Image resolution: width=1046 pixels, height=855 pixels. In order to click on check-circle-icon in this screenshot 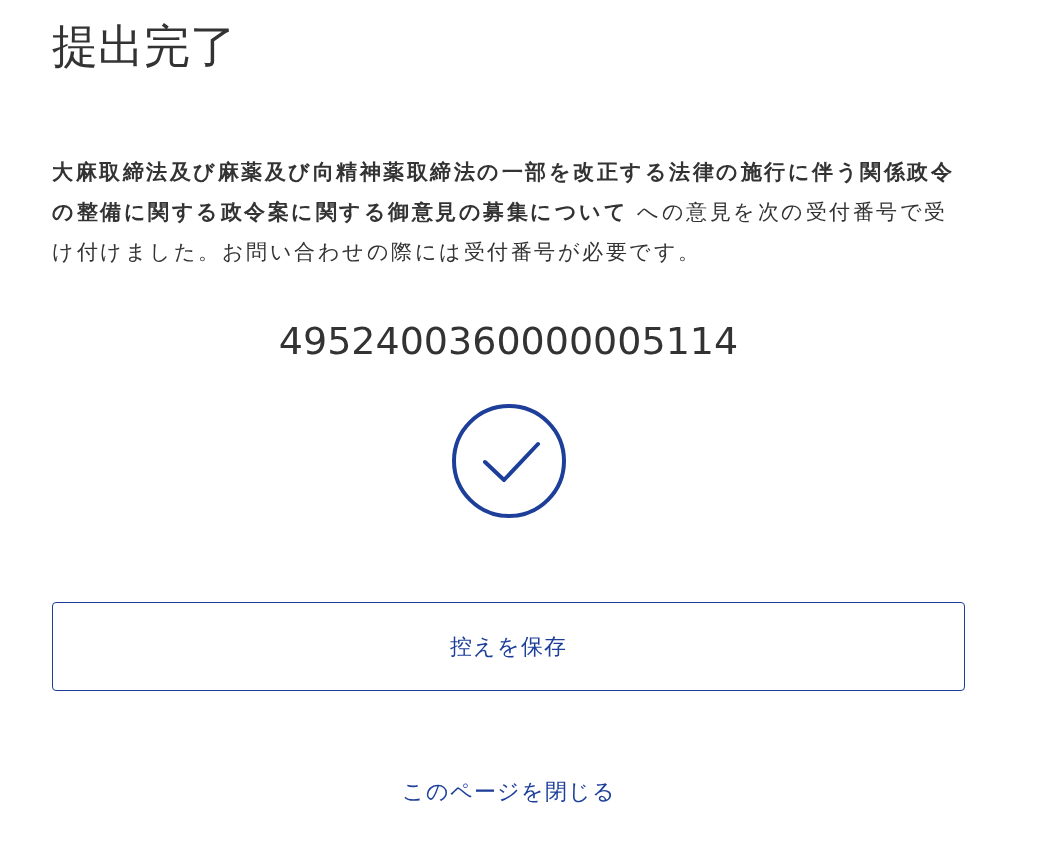, I will do `click(508, 461)`.